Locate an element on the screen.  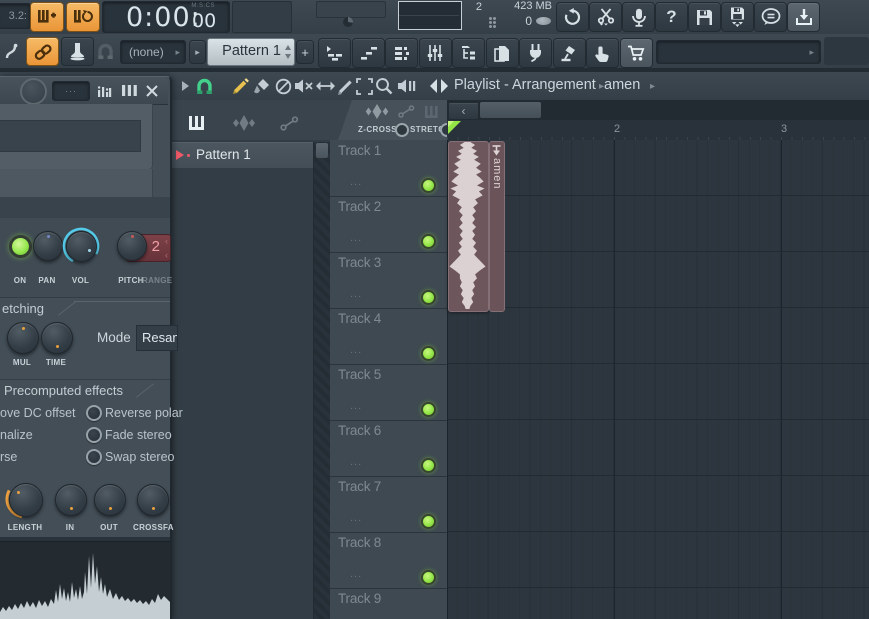
zcross-toggle is located at coordinates (402, 130).